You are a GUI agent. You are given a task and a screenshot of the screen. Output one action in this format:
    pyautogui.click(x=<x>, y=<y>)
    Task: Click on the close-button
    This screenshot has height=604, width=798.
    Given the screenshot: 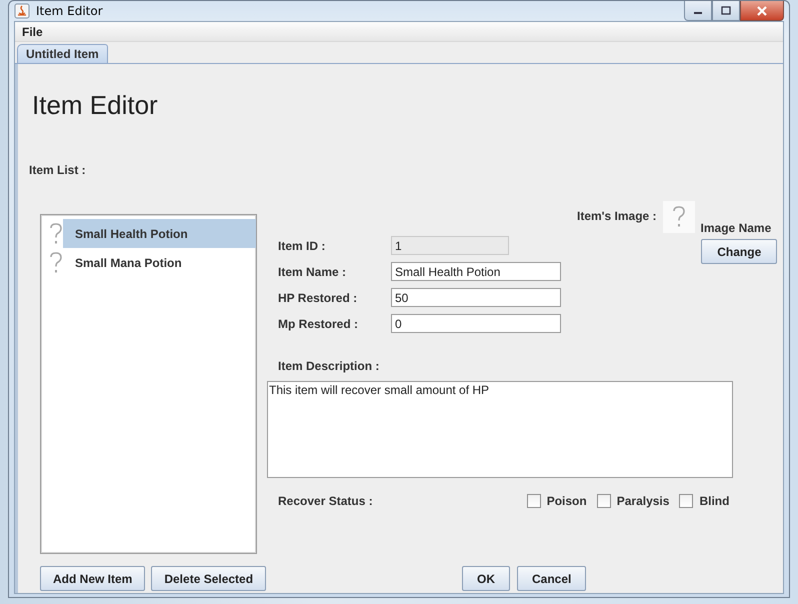 What is the action you would take?
    pyautogui.click(x=762, y=11)
    